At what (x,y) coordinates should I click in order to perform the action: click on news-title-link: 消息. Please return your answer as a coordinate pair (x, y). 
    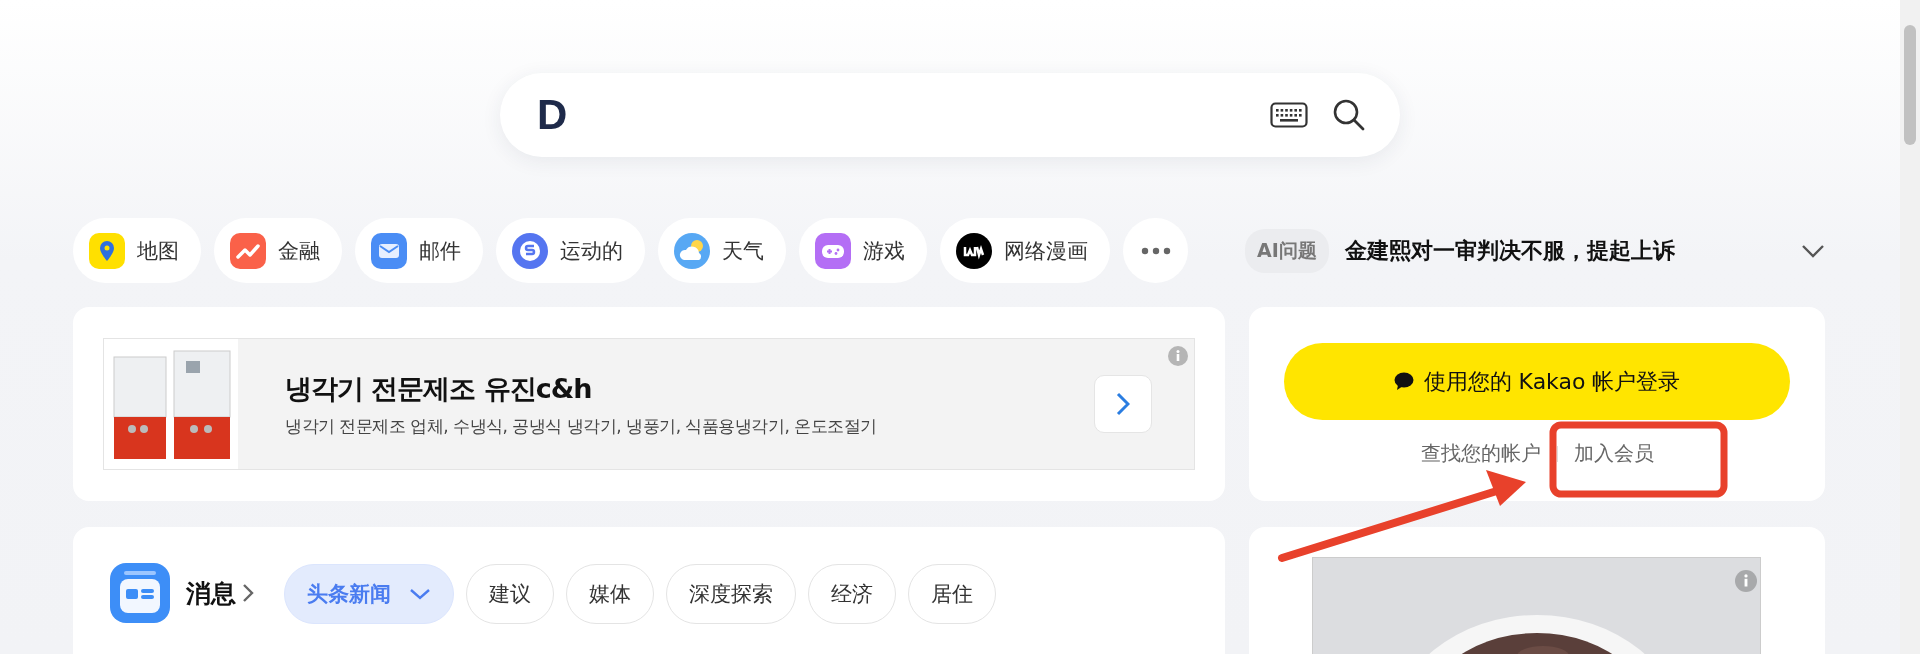
    Looking at the image, I should click on (220, 593).